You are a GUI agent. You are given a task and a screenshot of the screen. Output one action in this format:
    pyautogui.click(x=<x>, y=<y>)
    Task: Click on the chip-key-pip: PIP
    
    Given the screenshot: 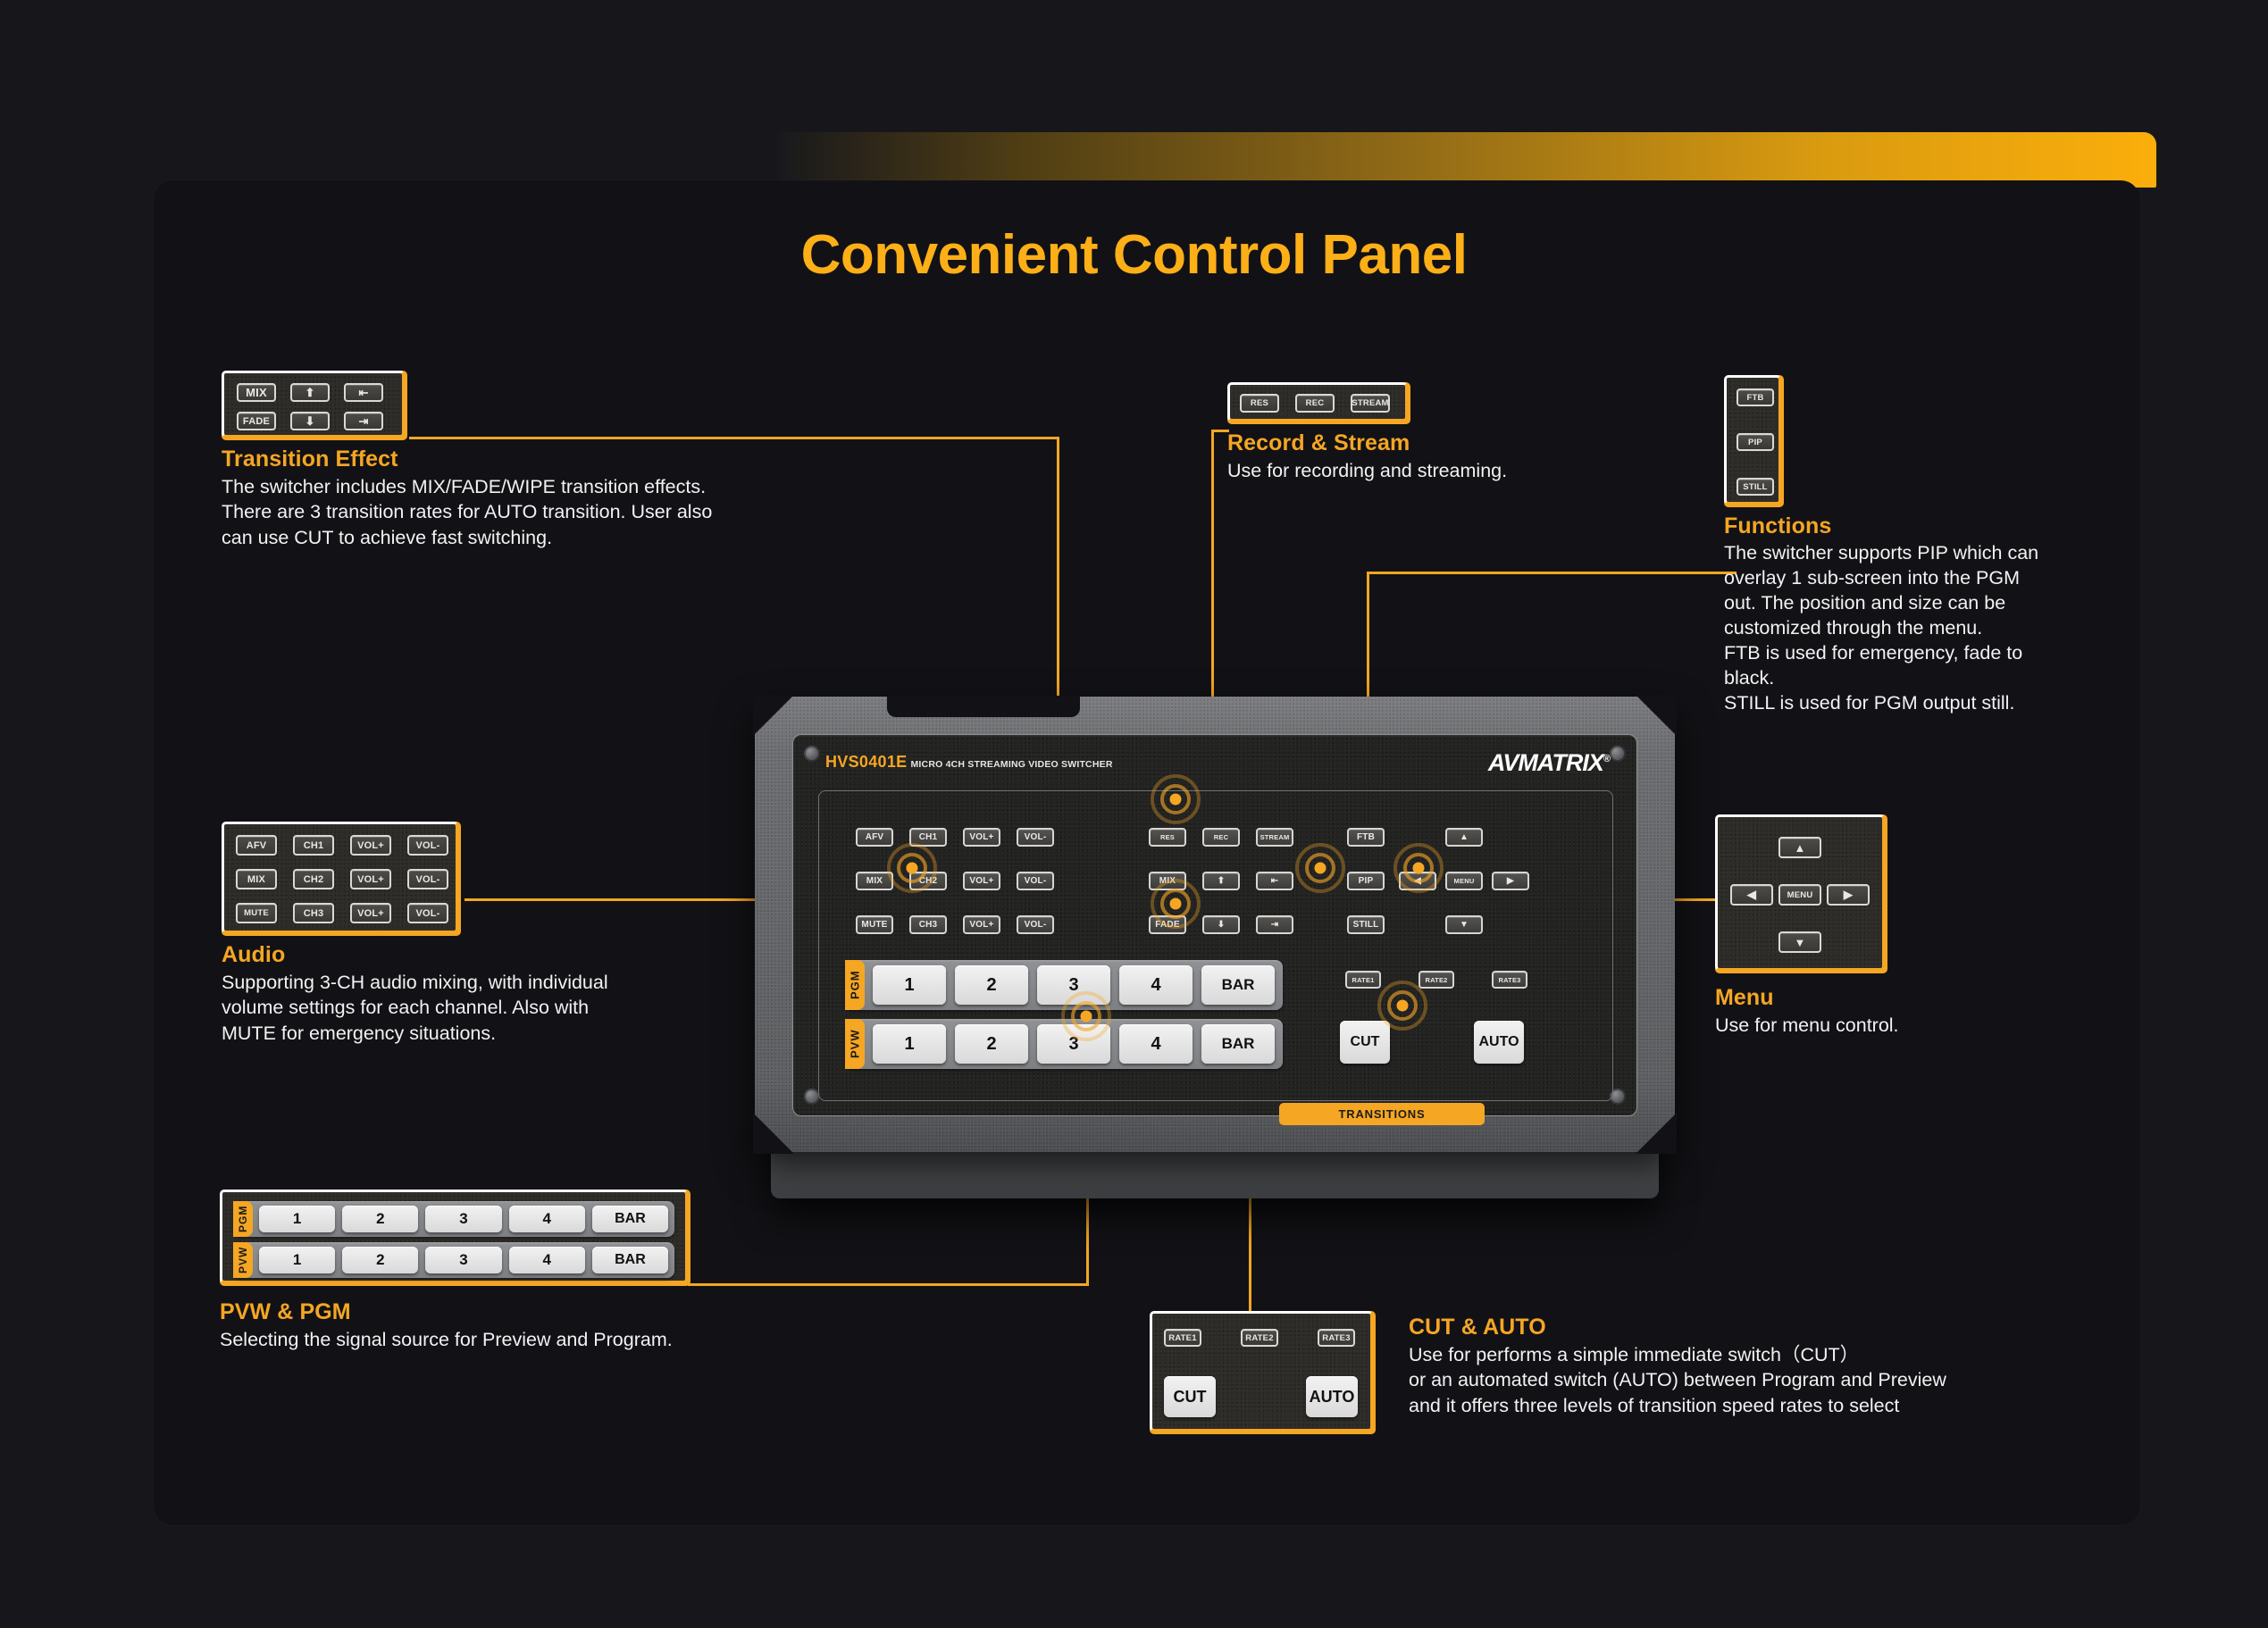 What is the action you would take?
    pyautogui.click(x=1755, y=442)
    